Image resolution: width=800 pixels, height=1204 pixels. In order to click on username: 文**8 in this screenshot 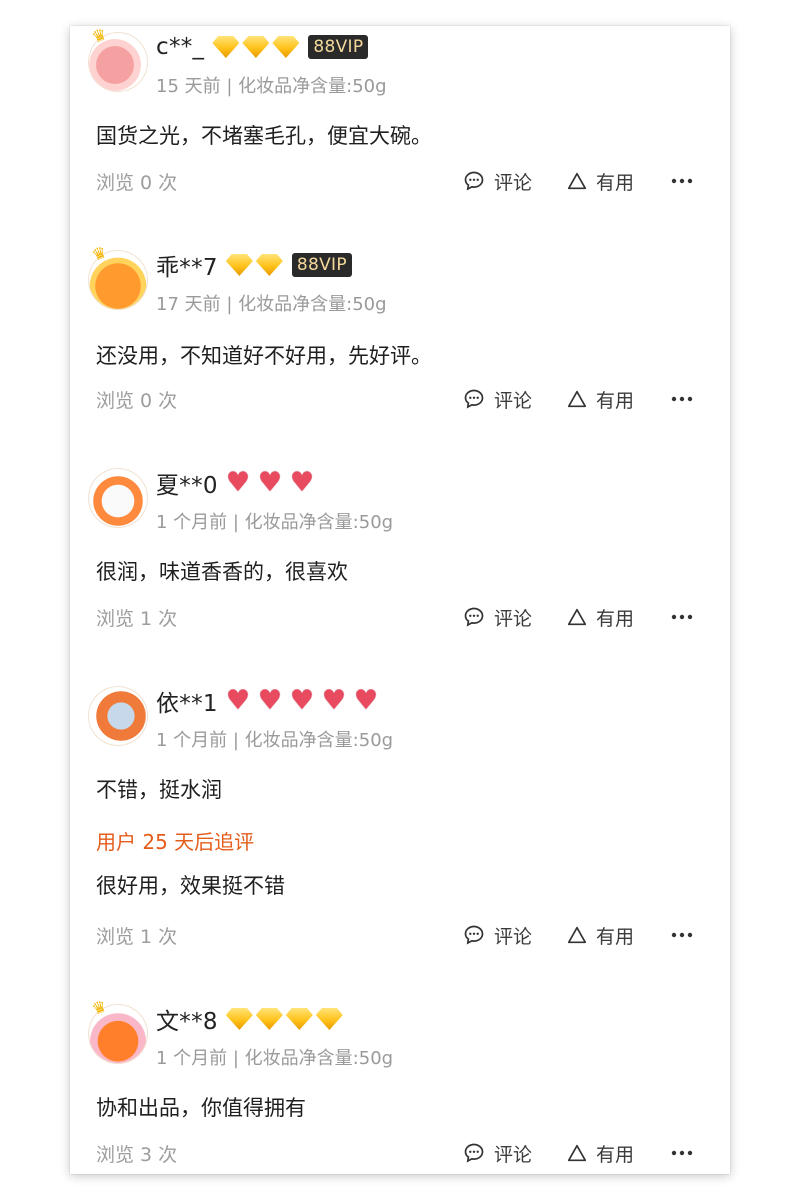, I will do `click(187, 1022)`.